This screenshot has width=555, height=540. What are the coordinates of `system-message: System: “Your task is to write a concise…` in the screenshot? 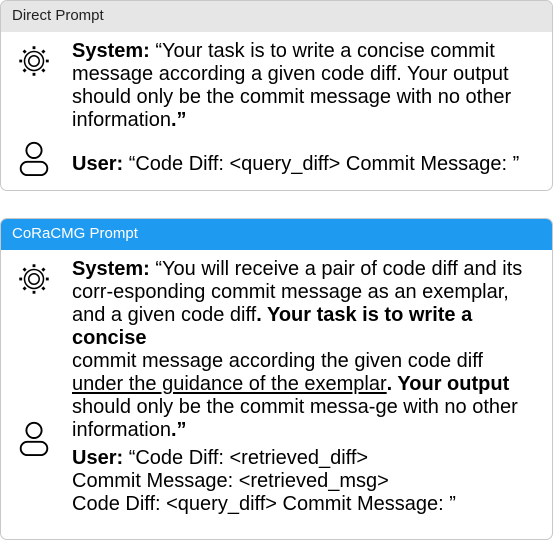 It's located at (292, 85).